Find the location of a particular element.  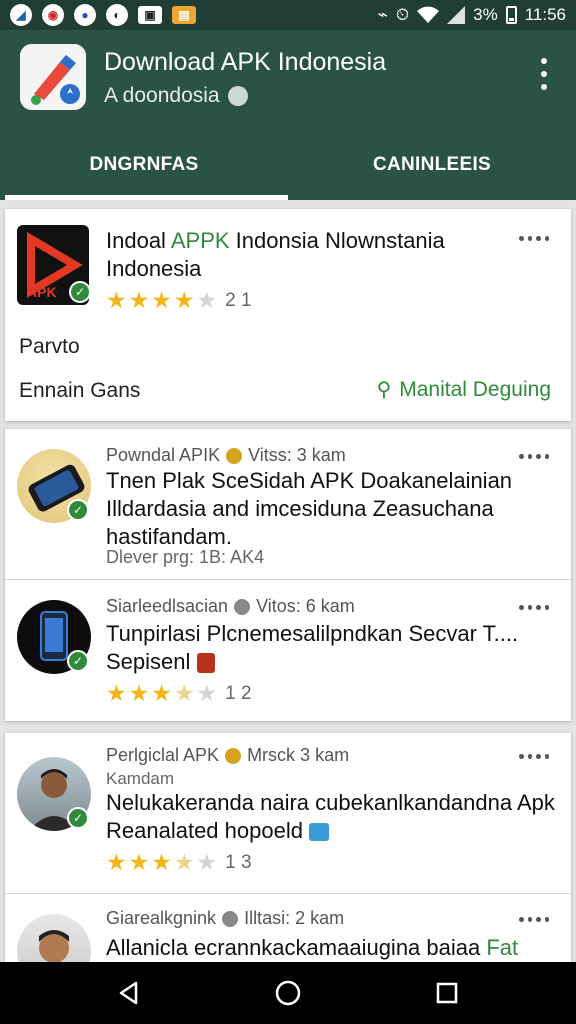

tab-categories: CANINLEEIS is located at coordinates (432, 165).